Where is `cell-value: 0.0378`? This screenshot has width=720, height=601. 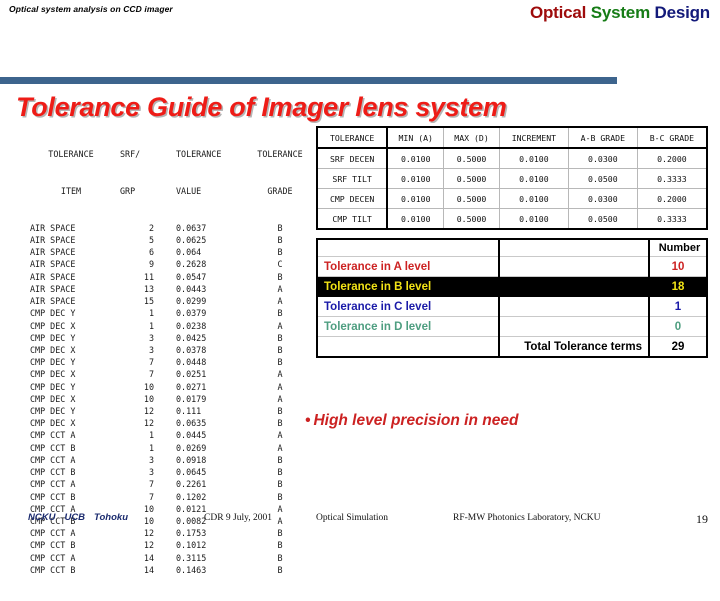 cell-value: 0.0378 is located at coordinates (191, 349).